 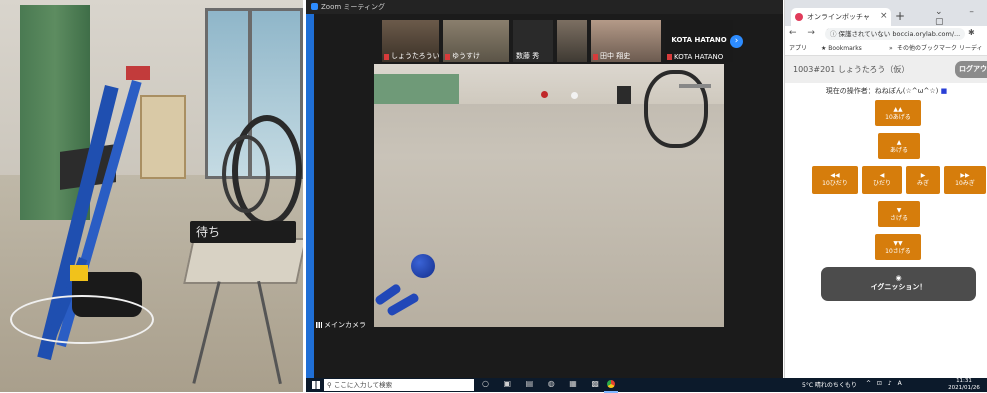 I want to click on ignition-button: ◉ イグニッション！, so click(x=898, y=284).